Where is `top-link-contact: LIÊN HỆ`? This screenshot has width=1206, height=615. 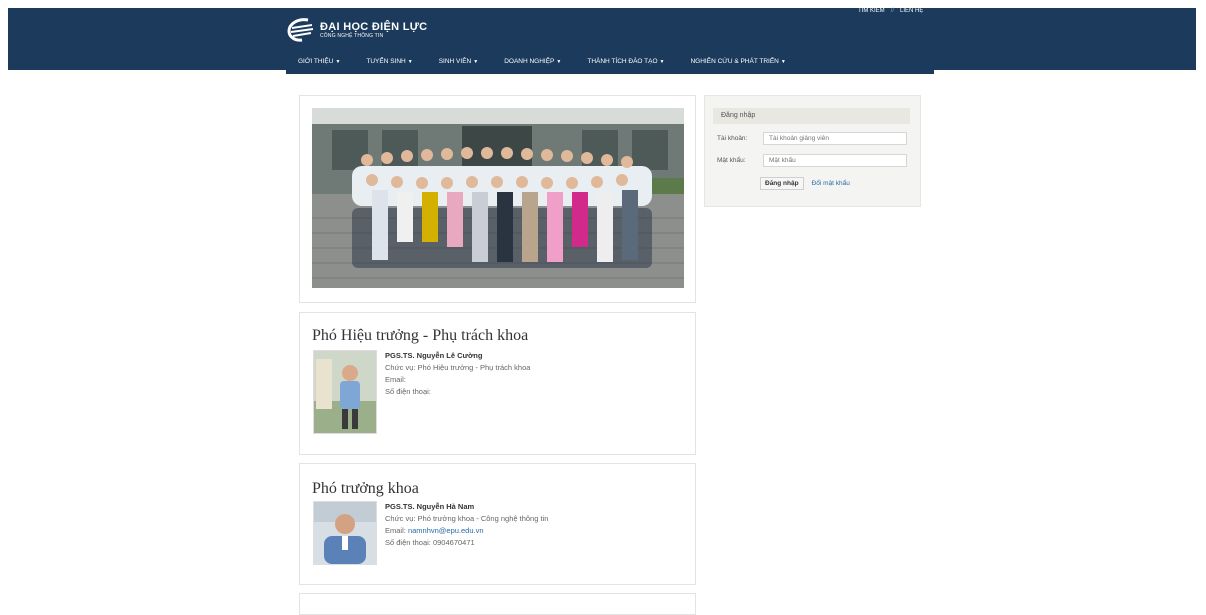 top-link-contact: LIÊN HỆ is located at coordinates (911, 11).